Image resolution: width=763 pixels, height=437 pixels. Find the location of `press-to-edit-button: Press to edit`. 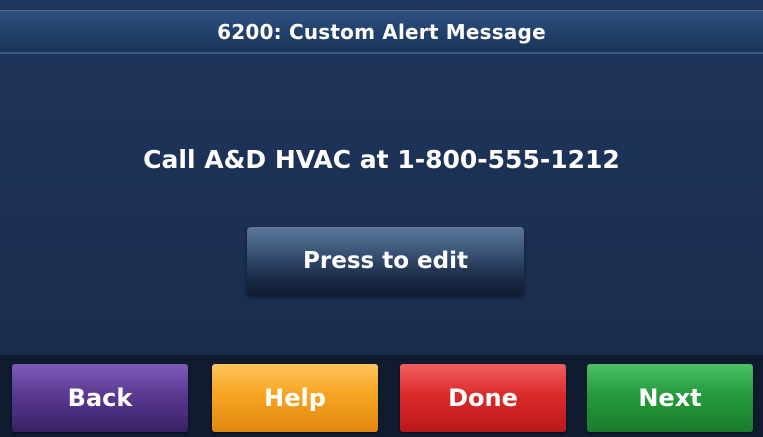

press-to-edit-button: Press to edit is located at coordinates (385, 261).